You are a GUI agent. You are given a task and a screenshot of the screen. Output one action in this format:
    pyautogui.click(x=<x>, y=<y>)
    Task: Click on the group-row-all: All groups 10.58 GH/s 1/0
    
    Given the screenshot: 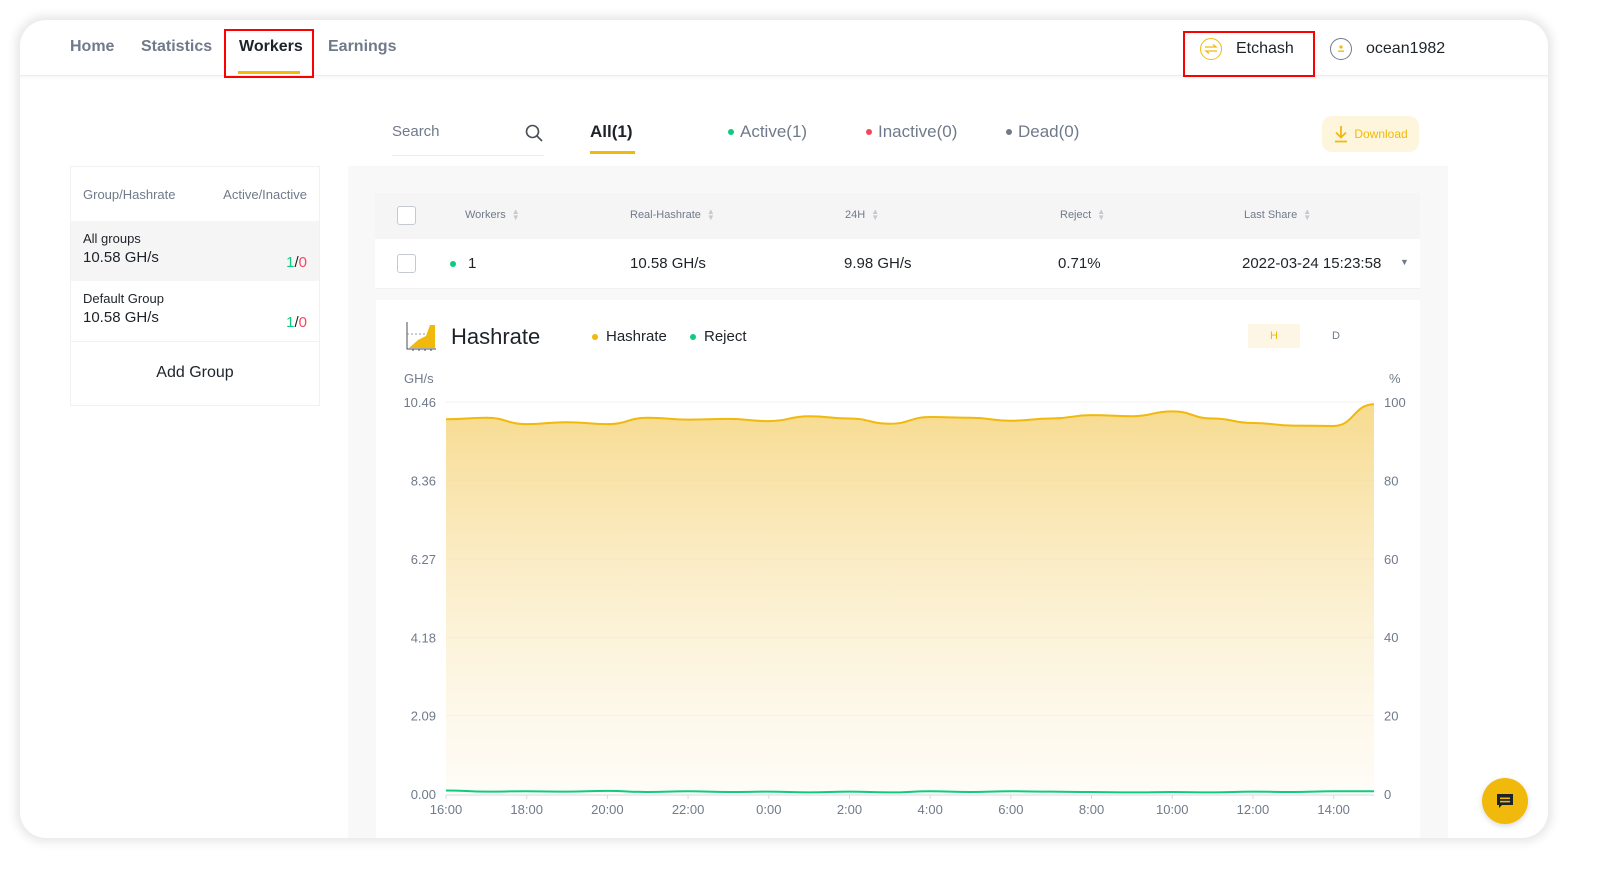 What is the action you would take?
    pyautogui.click(x=195, y=251)
    